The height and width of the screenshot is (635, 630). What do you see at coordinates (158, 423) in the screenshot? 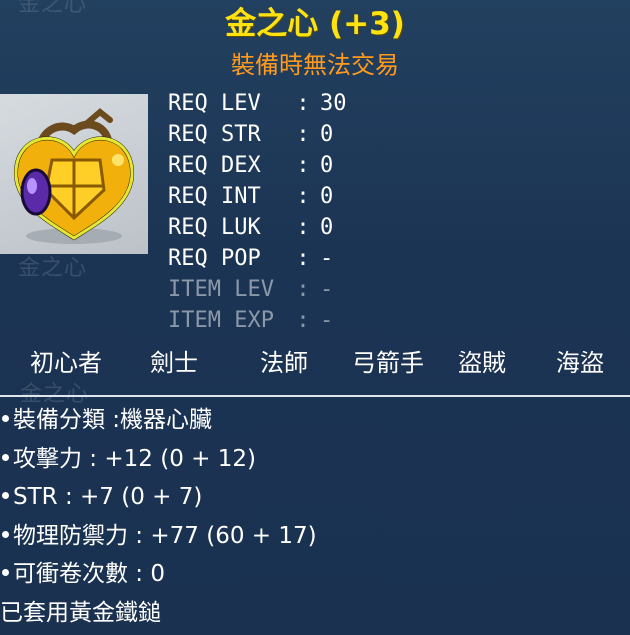
I see `stat-category: 裝備分類 :機器心臟` at bounding box center [158, 423].